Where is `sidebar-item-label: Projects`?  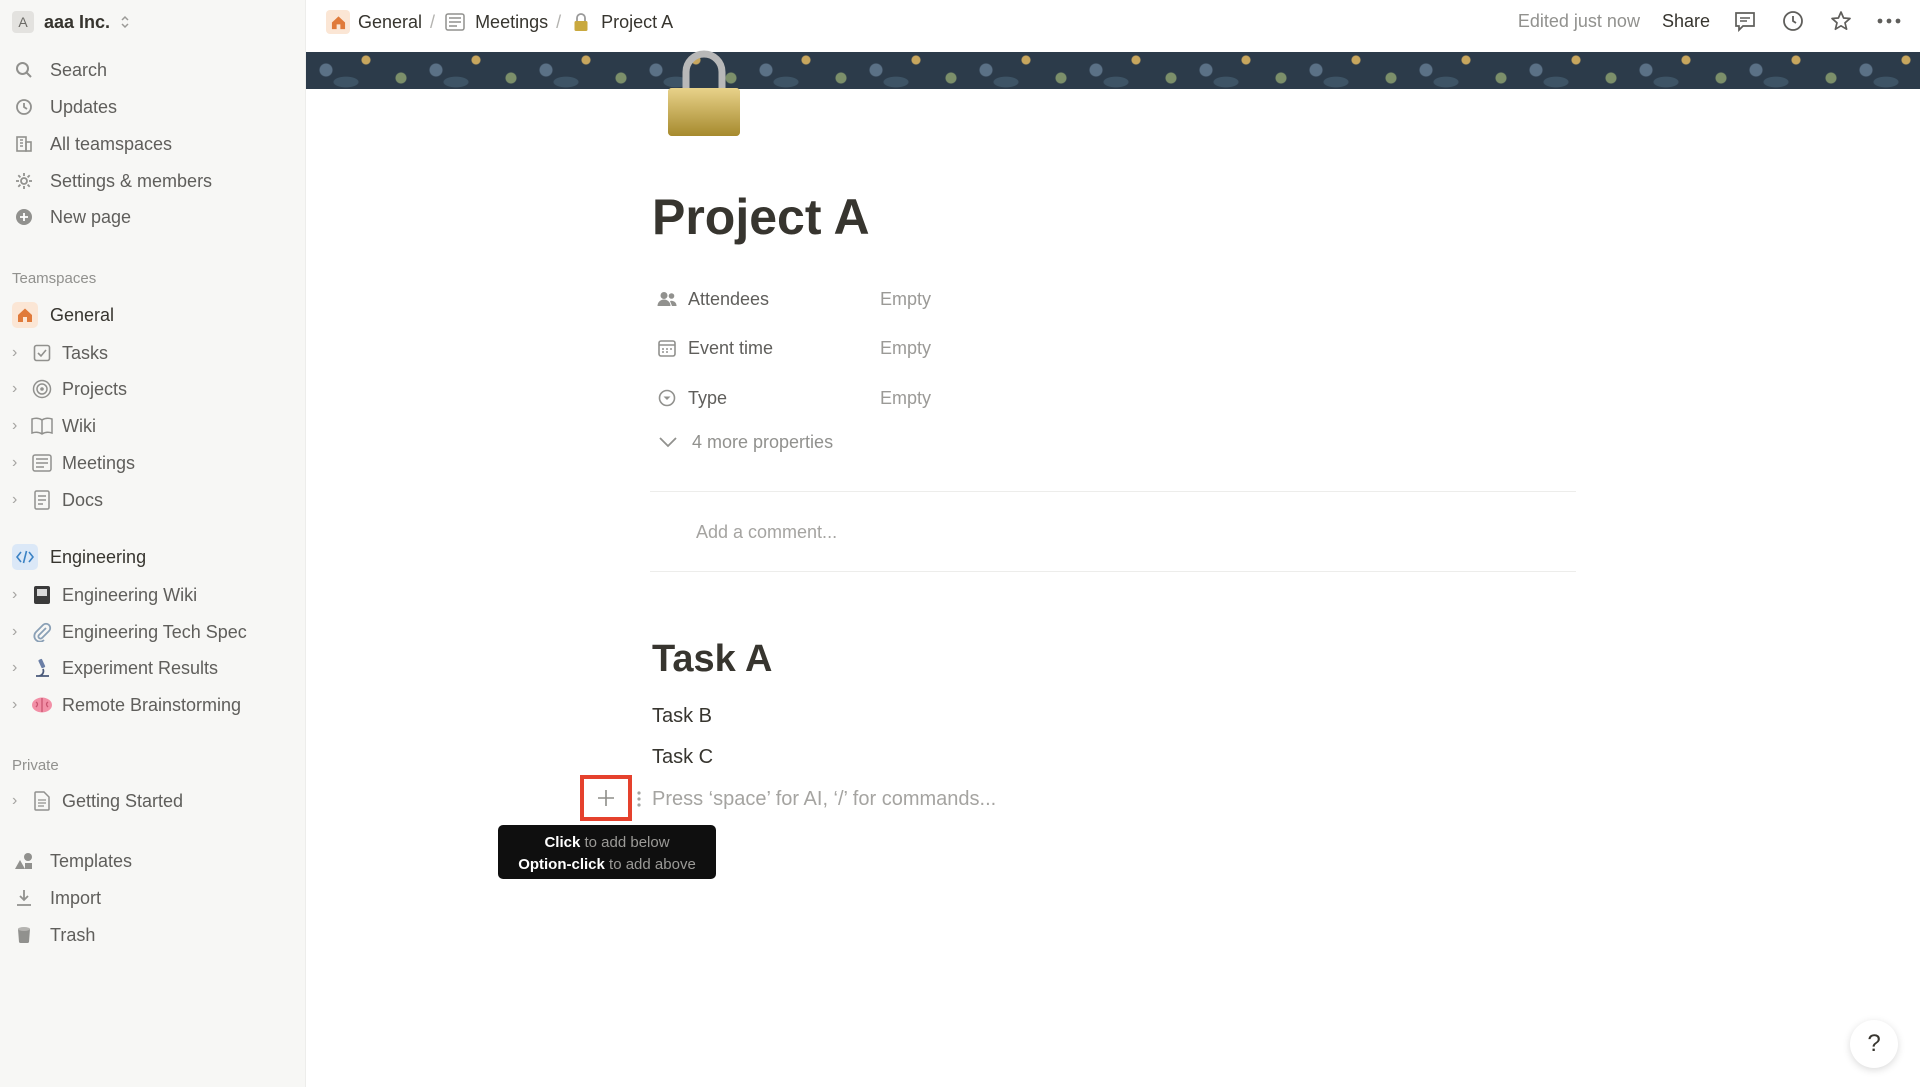 sidebar-item-label: Projects is located at coordinates (95, 388).